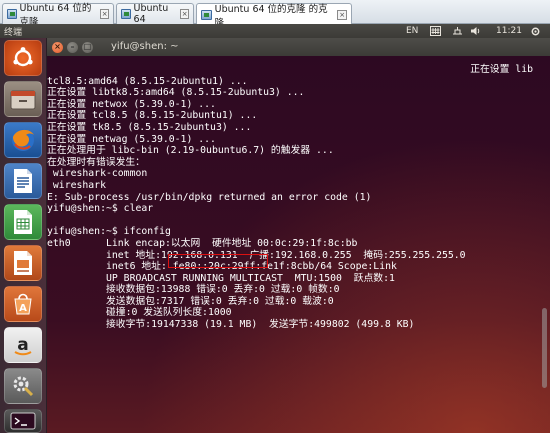 The height and width of the screenshot is (433, 550). Describe the element at coordinates (109, 232) in the screenshot. I see `terminal-line: yifu@shen:~$ ifconfig` at that location.